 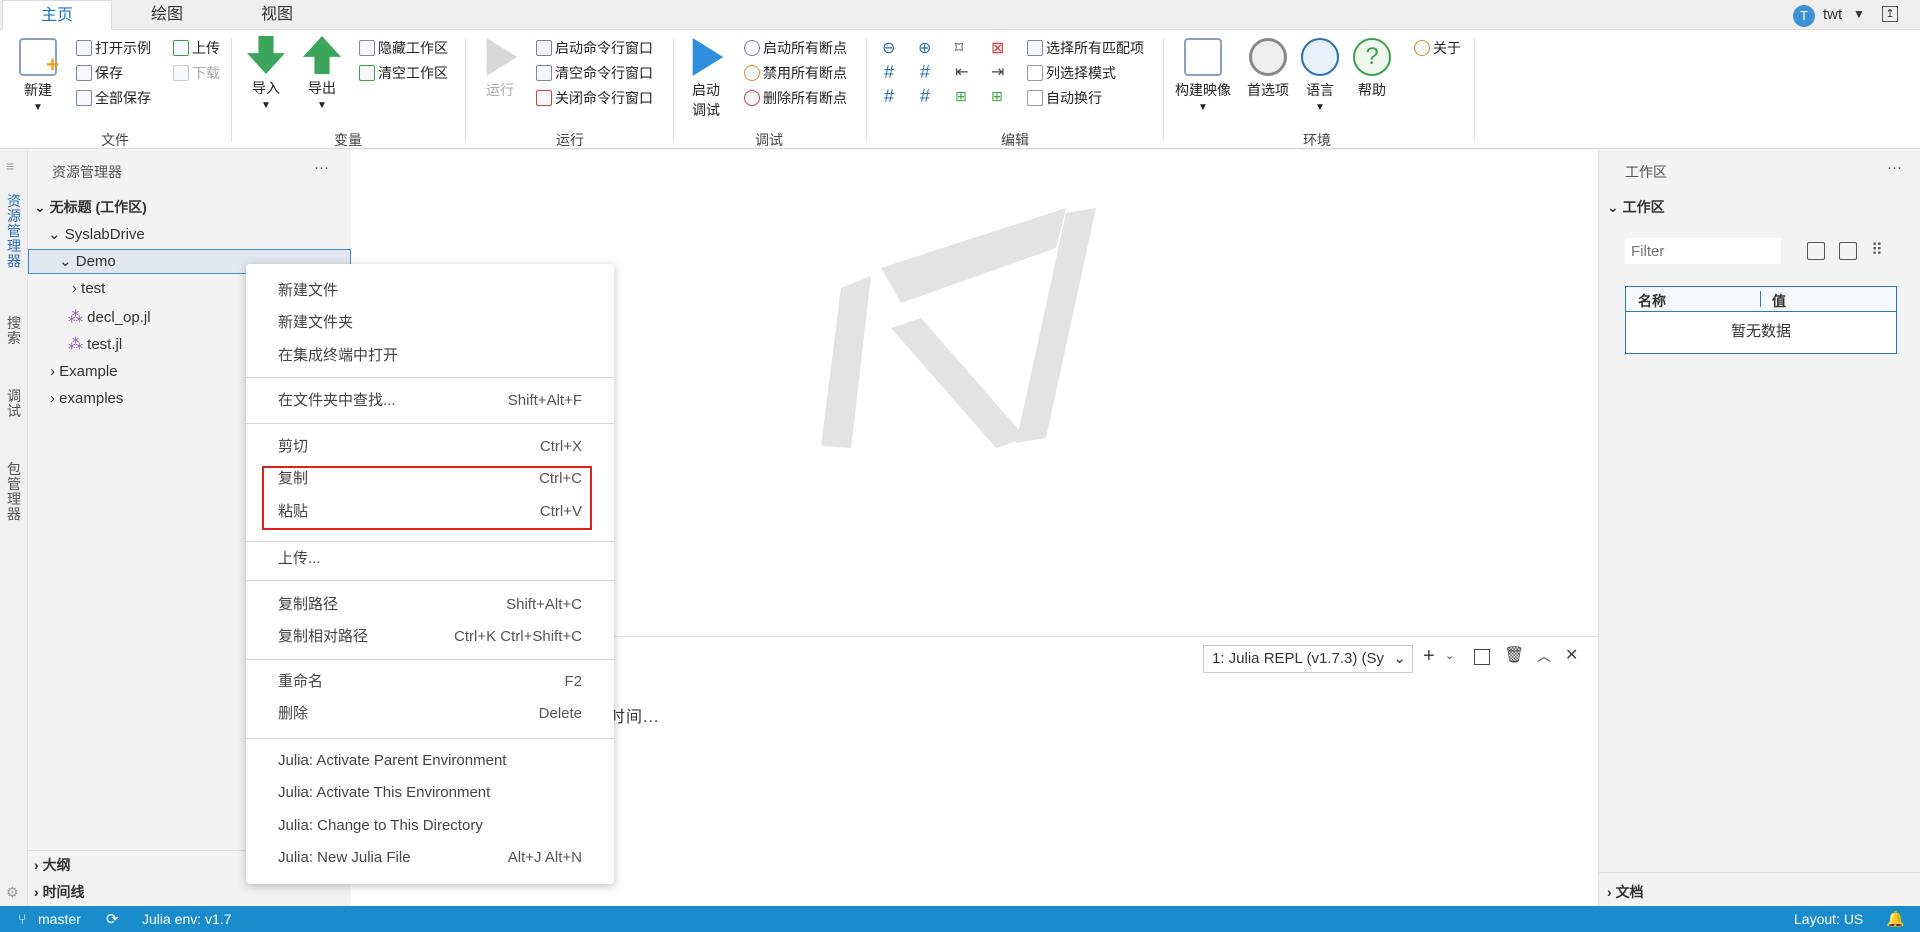 What do you see at coordinates (12, 892) in the screenshot?
I see `gear-icon: ⚙` at bounding box center [12, 892].